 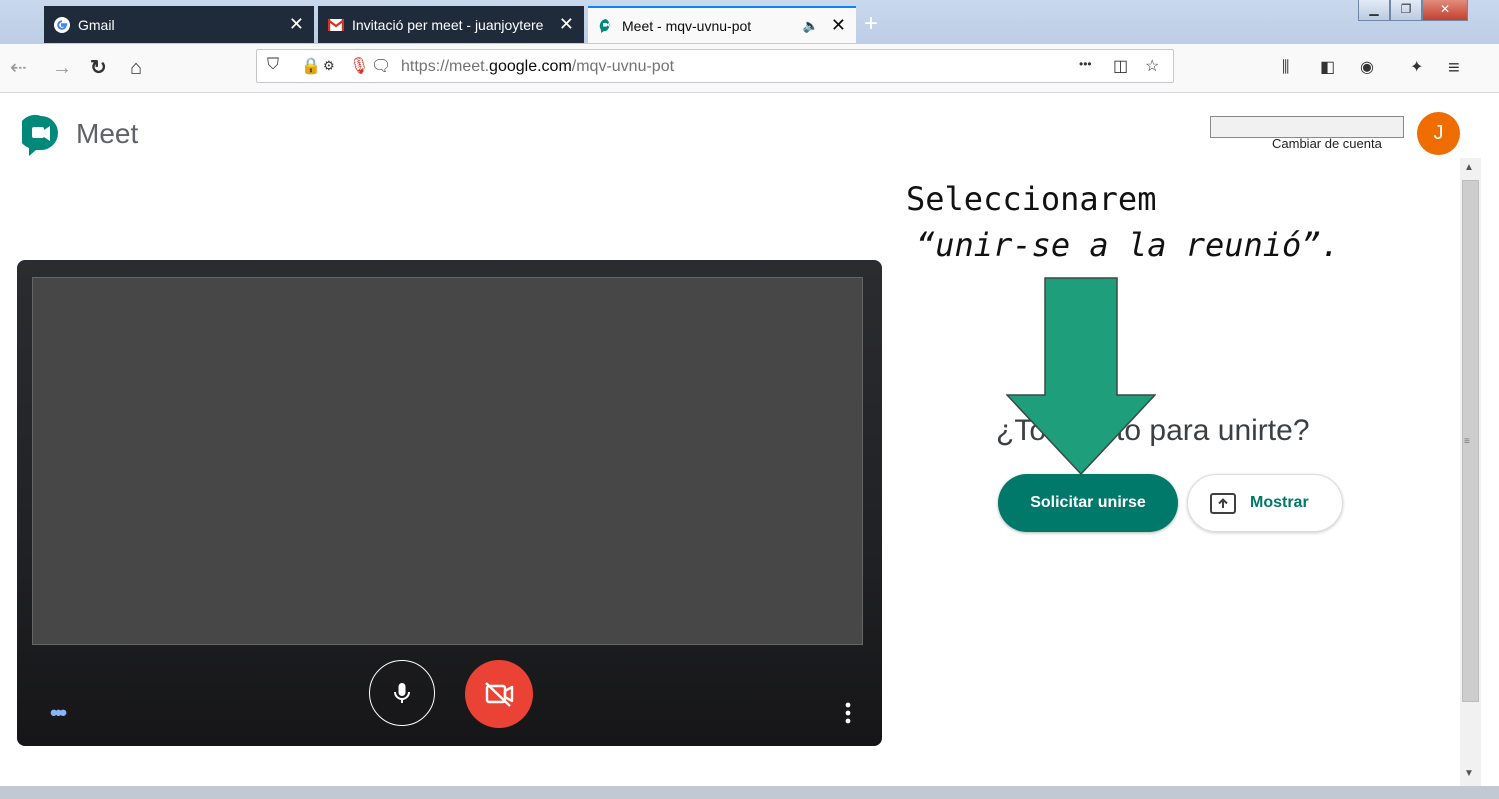 I want to click on annotation-arrow-icon, so click(x=1081, y=376).